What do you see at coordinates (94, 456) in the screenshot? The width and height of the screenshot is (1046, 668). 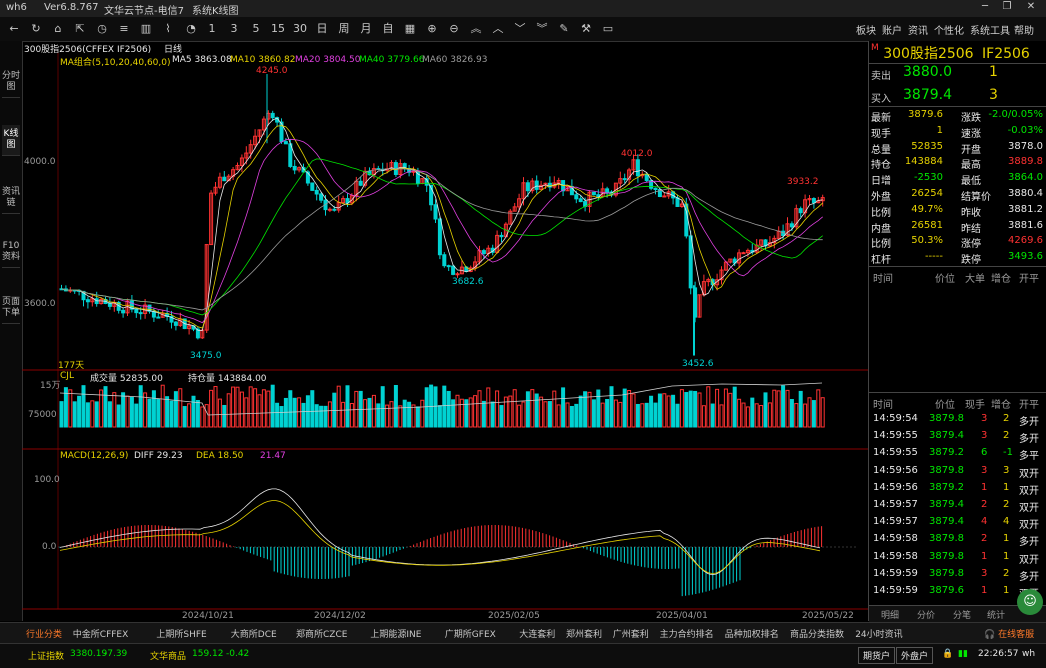 I see `macd-label: MACD(12,26,9)` at bounding box center [94, 456].